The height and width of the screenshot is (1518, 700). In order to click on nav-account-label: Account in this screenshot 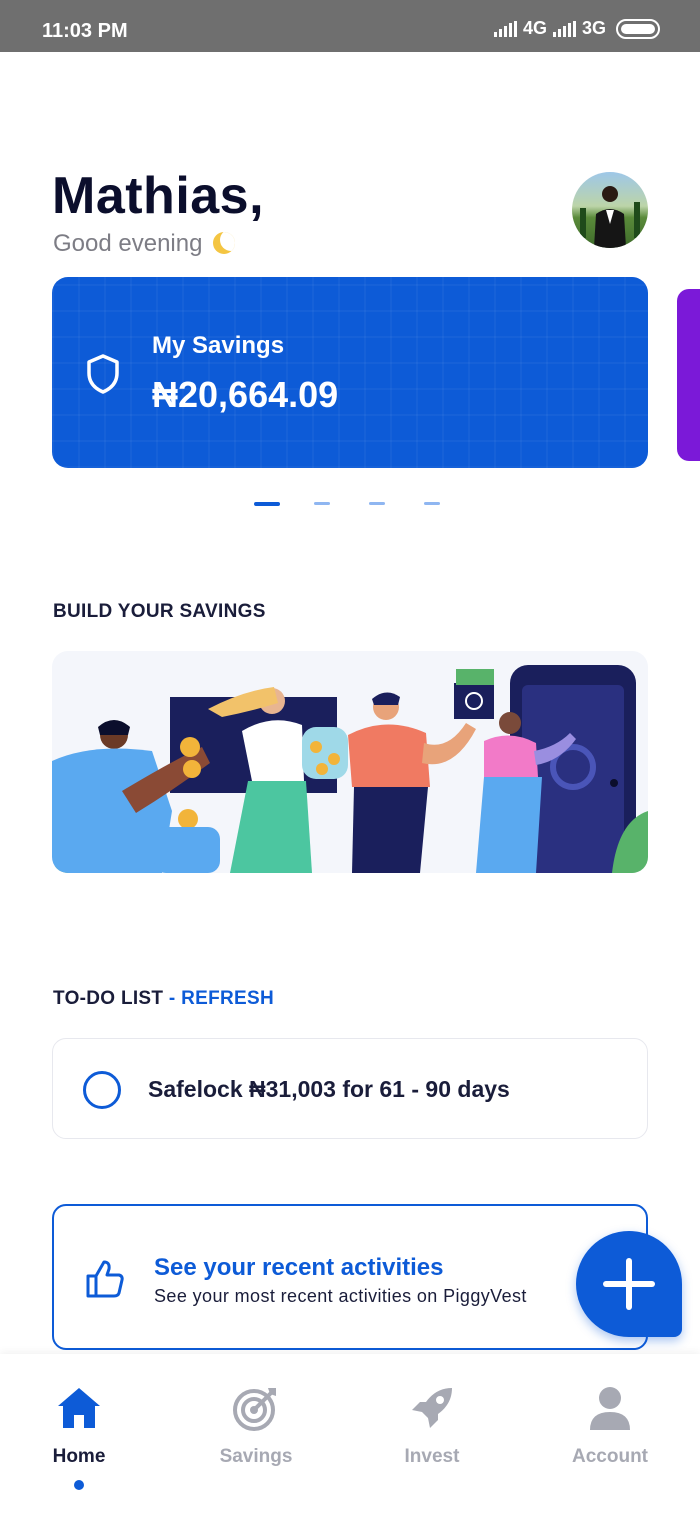, I will do `click(610, 1456)`.